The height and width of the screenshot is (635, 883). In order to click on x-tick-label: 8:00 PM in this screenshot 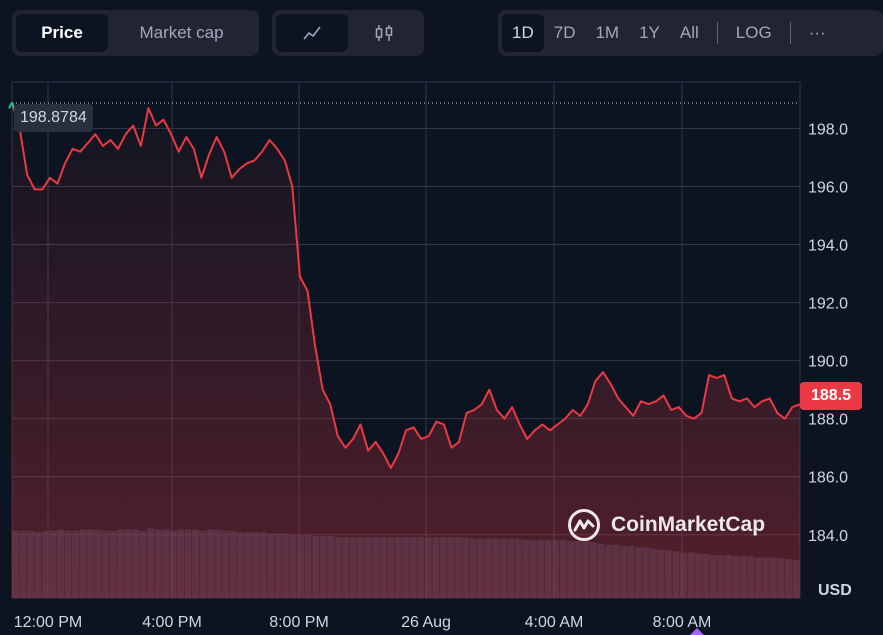, I will do `click(299, 622)`.